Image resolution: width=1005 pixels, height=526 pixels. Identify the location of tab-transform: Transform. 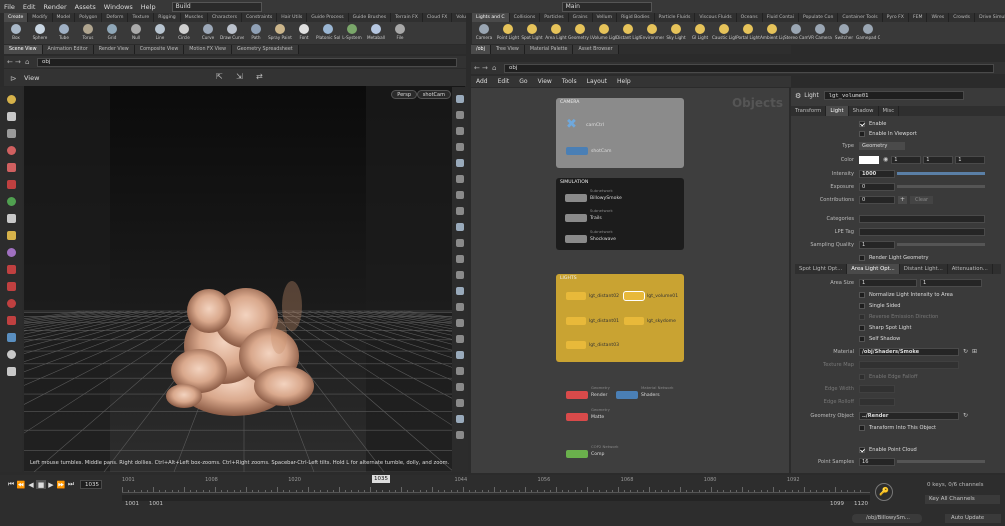
(809, 111).